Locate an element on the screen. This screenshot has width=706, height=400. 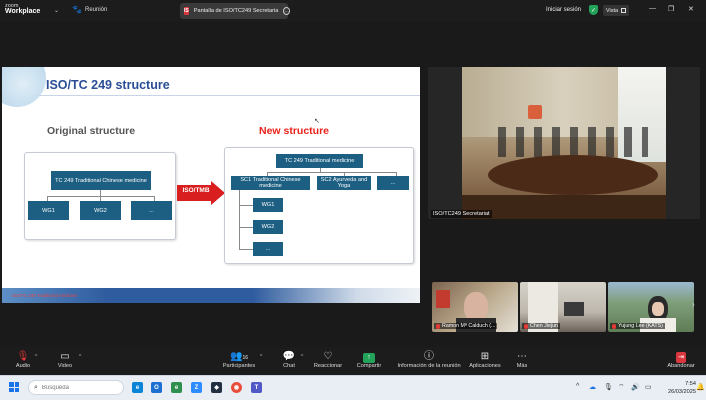
leave-button: ⇥ Abandonar is located at coordinates (681, 360).